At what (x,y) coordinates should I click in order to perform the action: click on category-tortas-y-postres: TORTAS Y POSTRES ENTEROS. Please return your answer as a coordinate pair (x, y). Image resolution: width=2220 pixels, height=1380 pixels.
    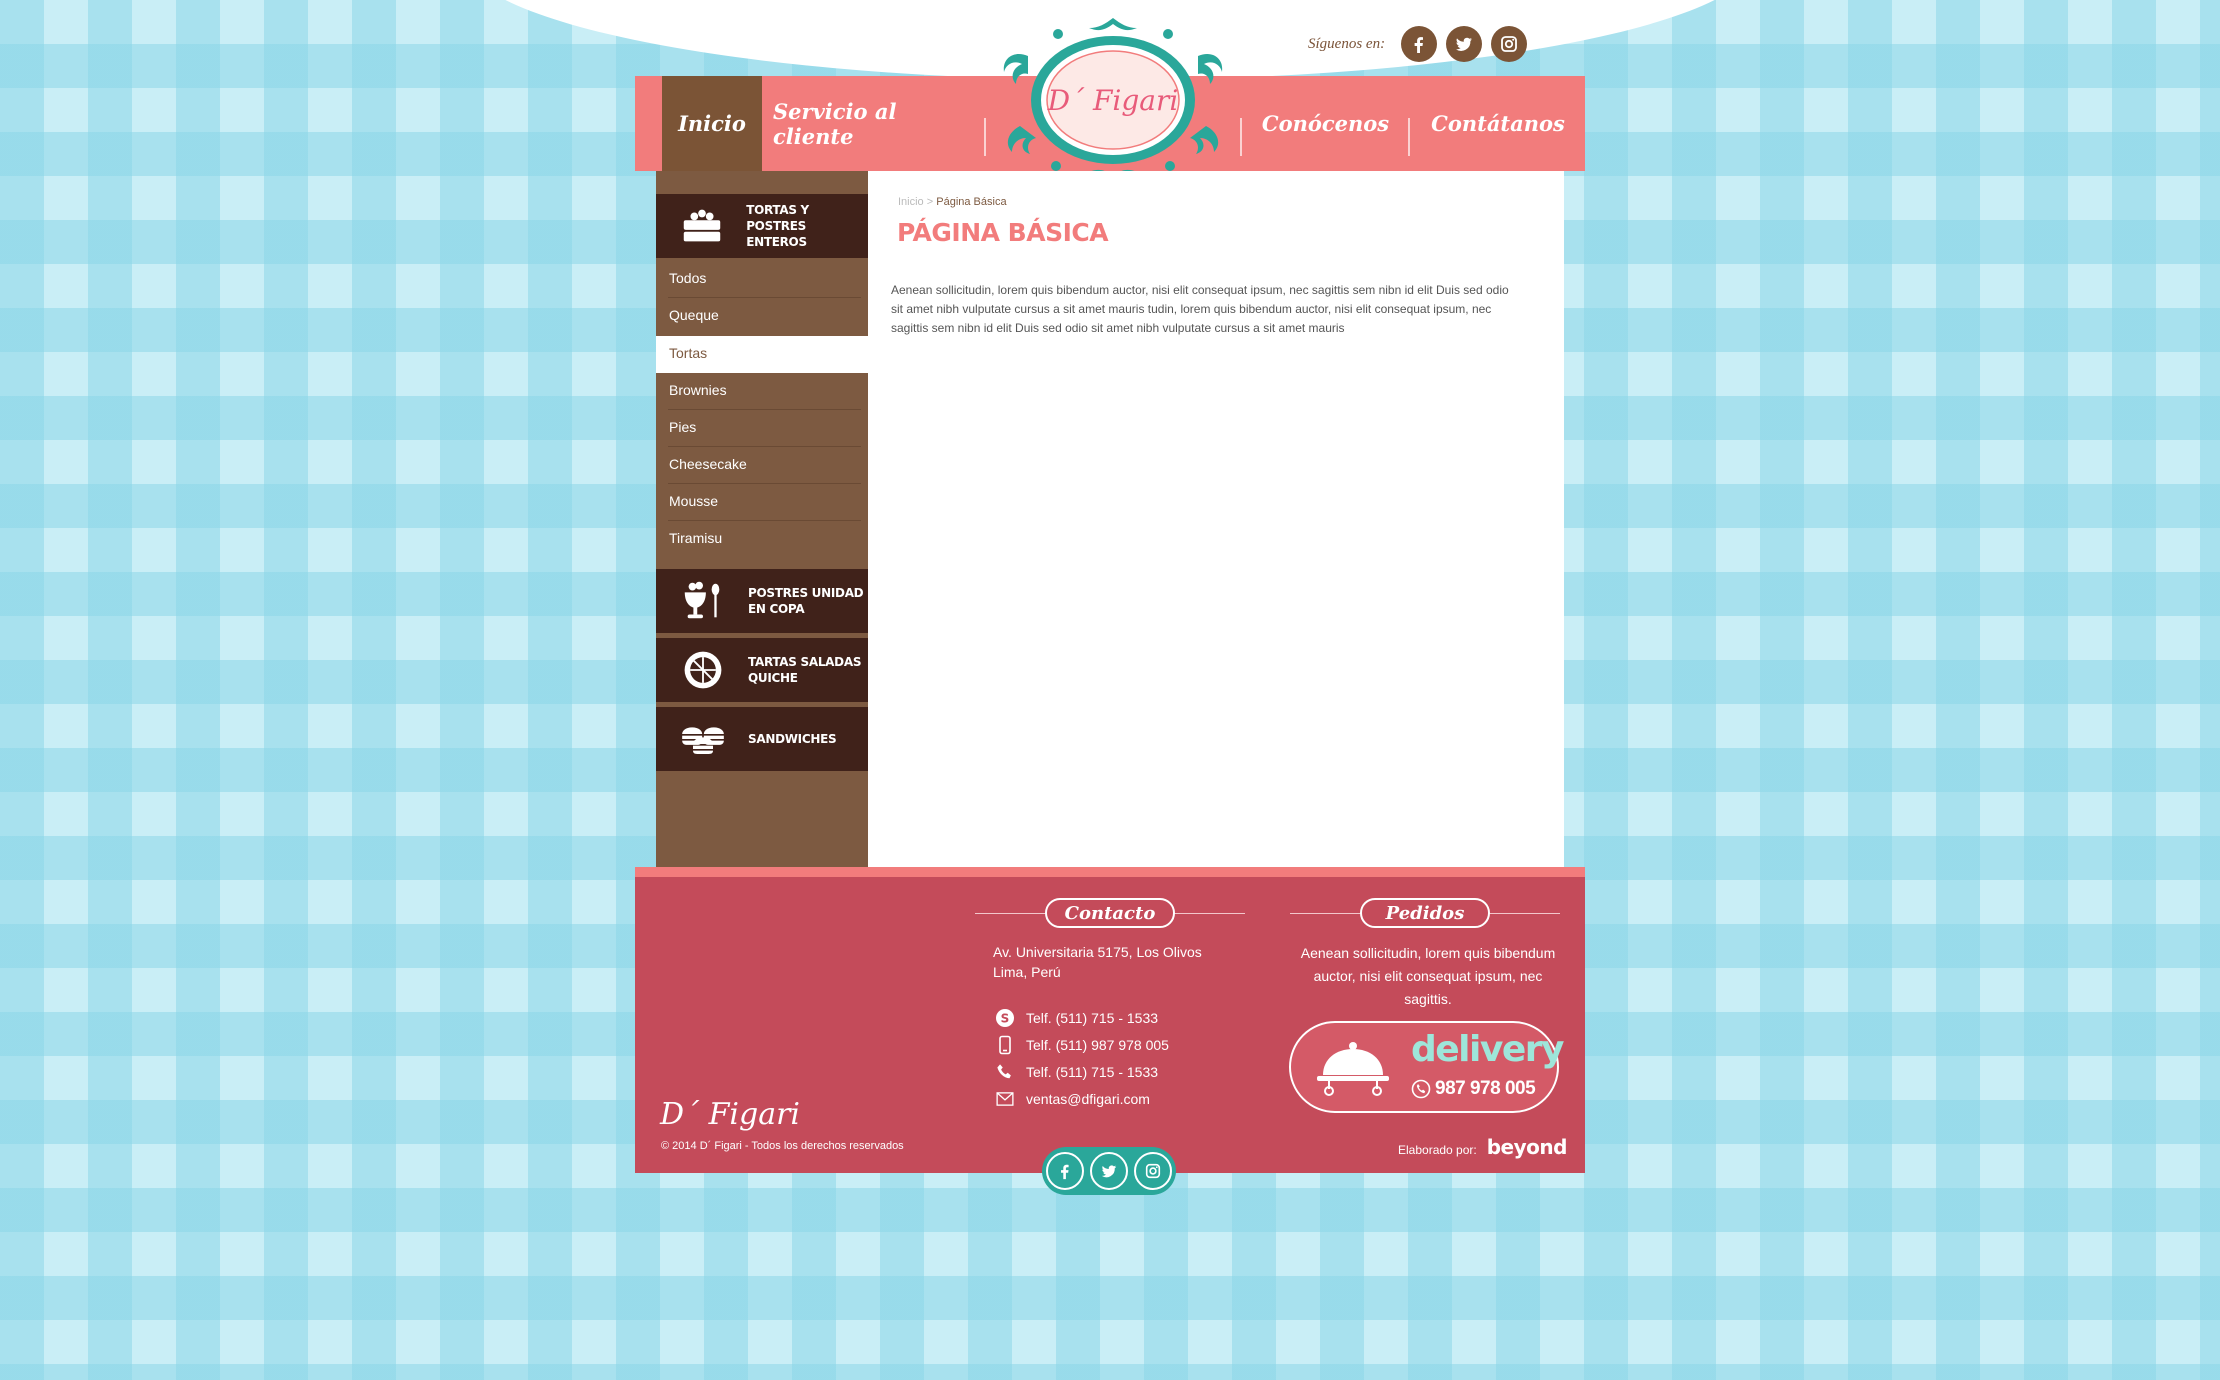
    Looking at the image, I should click on (762, 226).